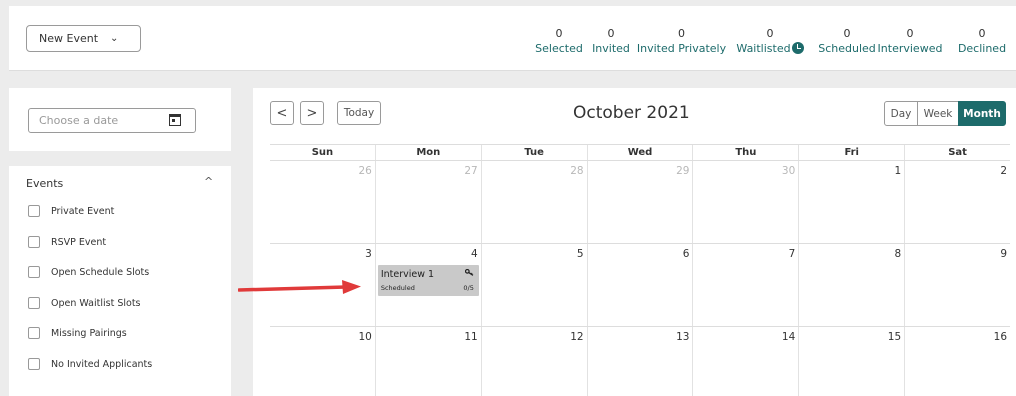  I want to click on day-number: 8, so click(898, 254).